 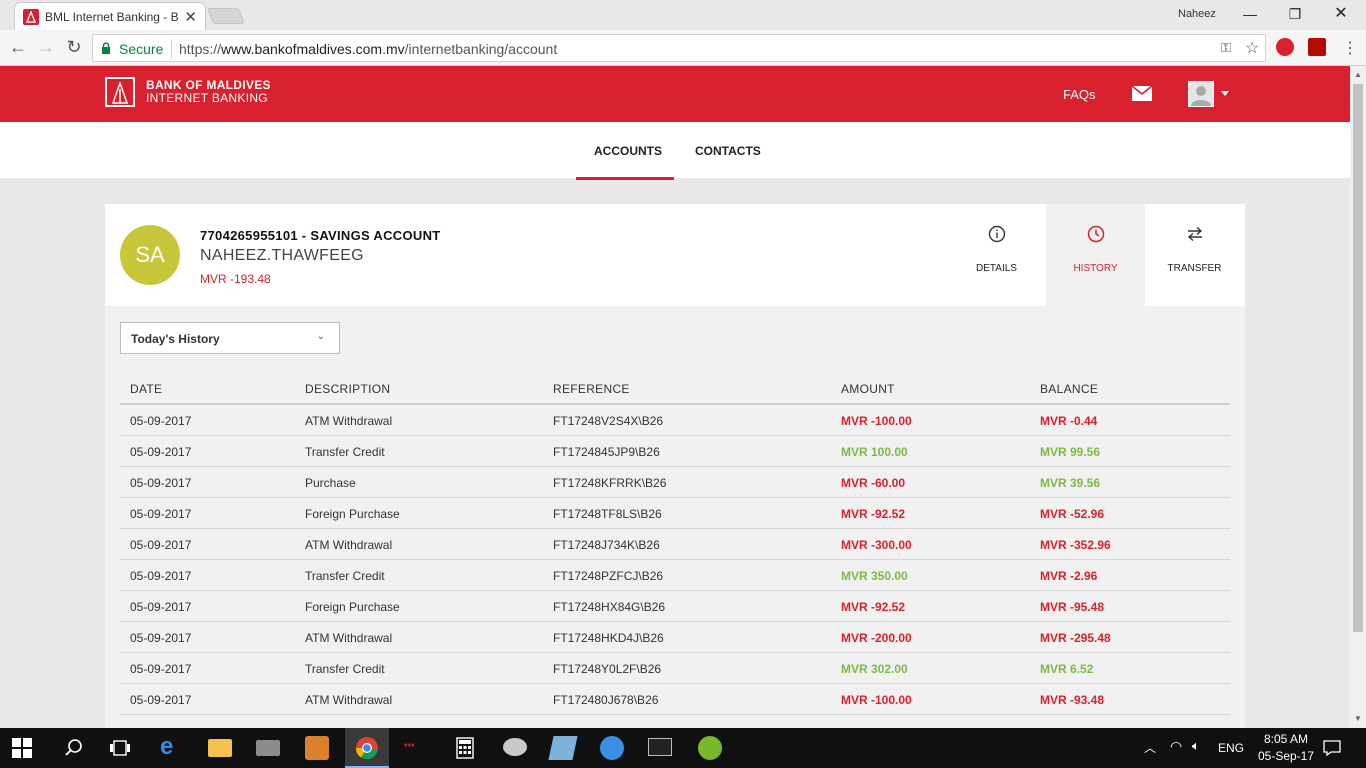 I want to click on window-close-icon: ✕, so click(x=1341, y=15).